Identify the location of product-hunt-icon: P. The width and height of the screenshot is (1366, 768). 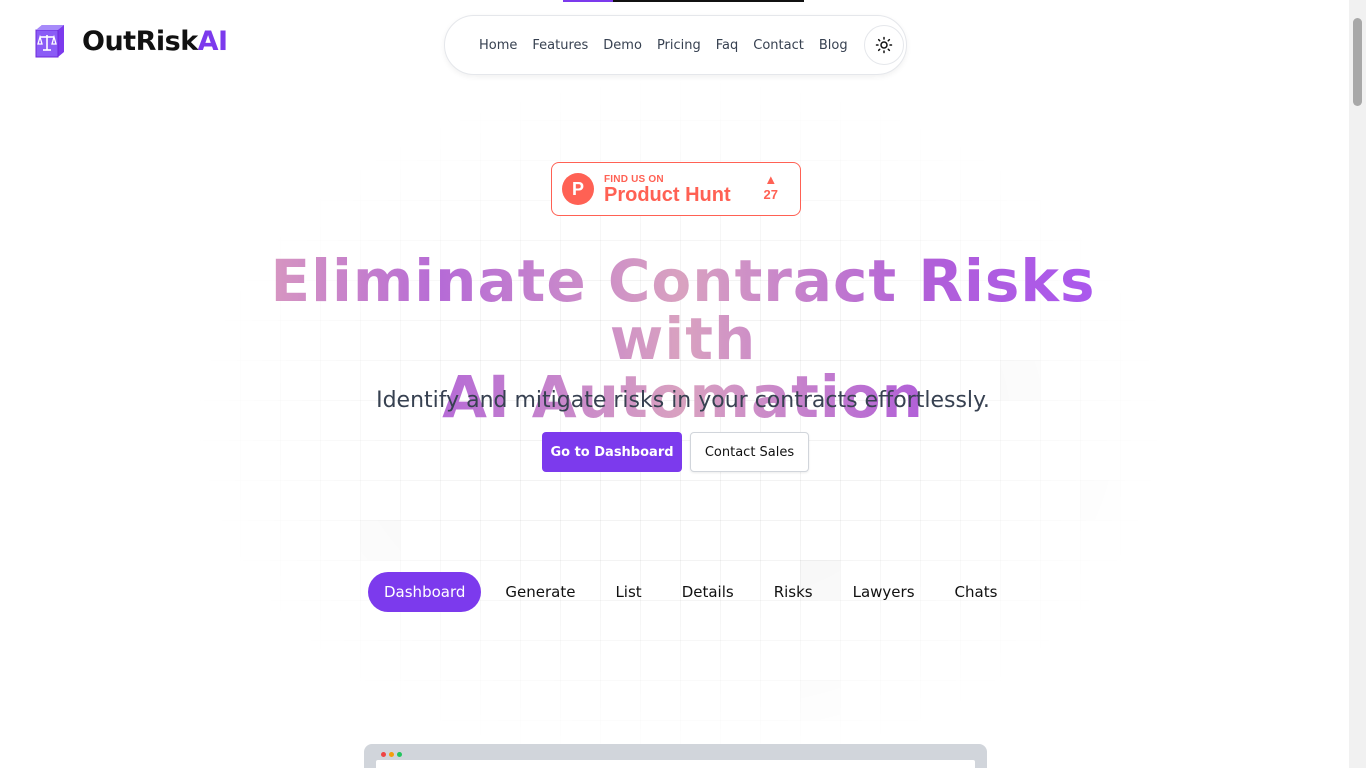
(578, 189).